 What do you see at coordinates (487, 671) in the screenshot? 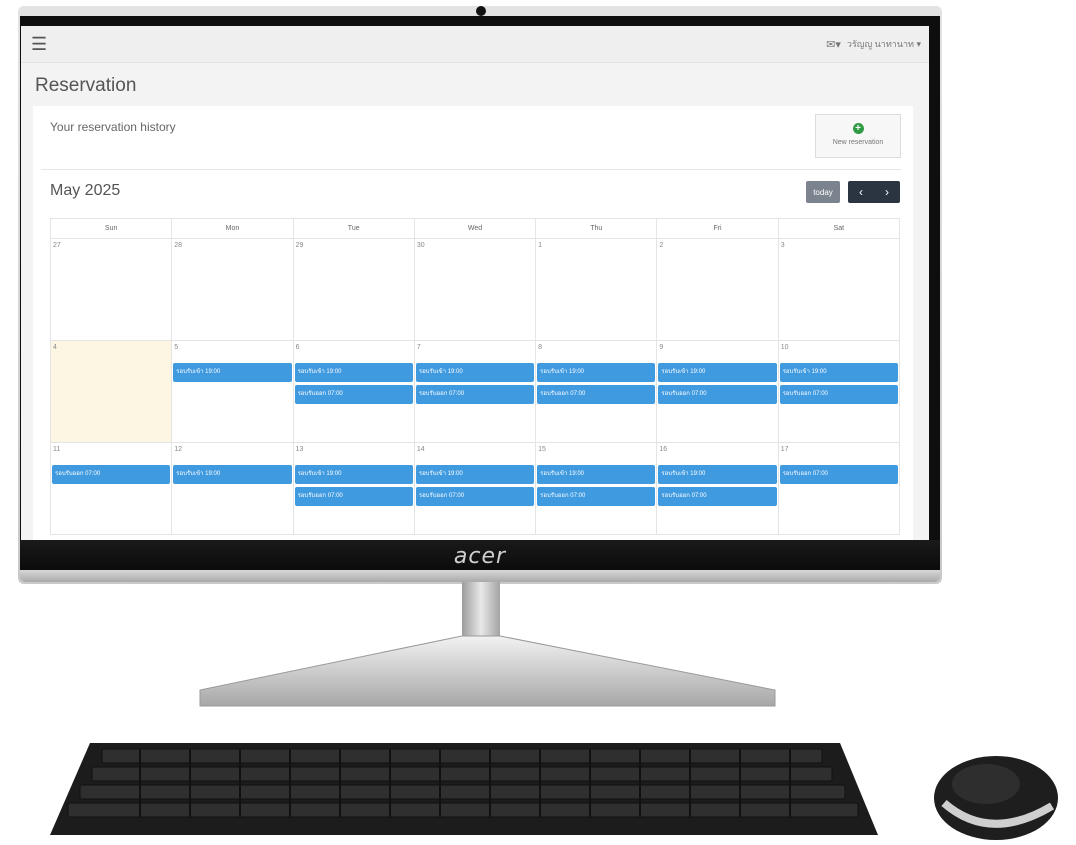
I see `monitor-stand` at bounding box center [487, 671].